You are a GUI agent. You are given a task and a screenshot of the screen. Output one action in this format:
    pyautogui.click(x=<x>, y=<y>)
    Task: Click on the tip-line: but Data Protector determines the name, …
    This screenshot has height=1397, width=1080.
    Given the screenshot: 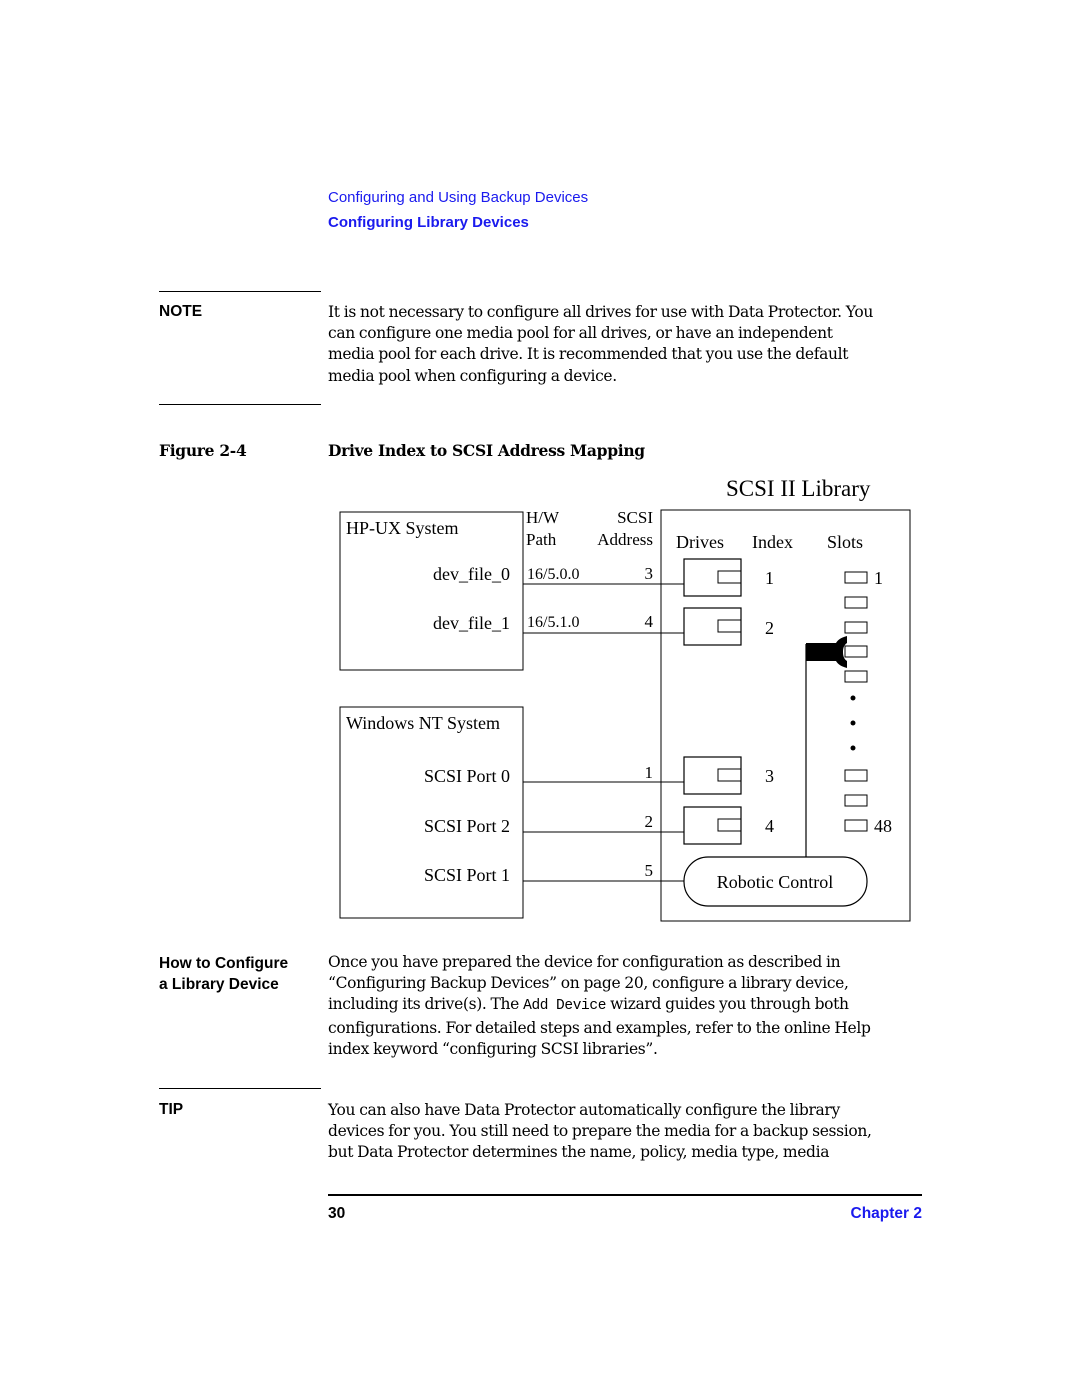 What is the action you would take?
    pyautogui.click(x=579, y=1152)
    